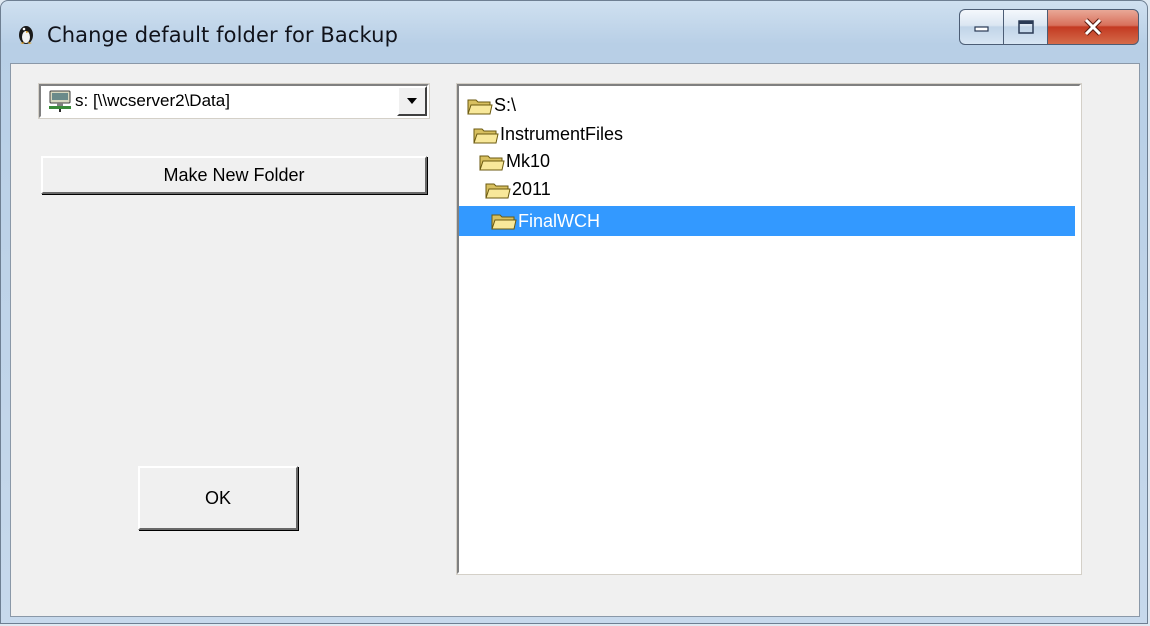 This screenshot has height=626, width=1150. I want to click on tree-item-label: FinalWCH, so click(559, 220).